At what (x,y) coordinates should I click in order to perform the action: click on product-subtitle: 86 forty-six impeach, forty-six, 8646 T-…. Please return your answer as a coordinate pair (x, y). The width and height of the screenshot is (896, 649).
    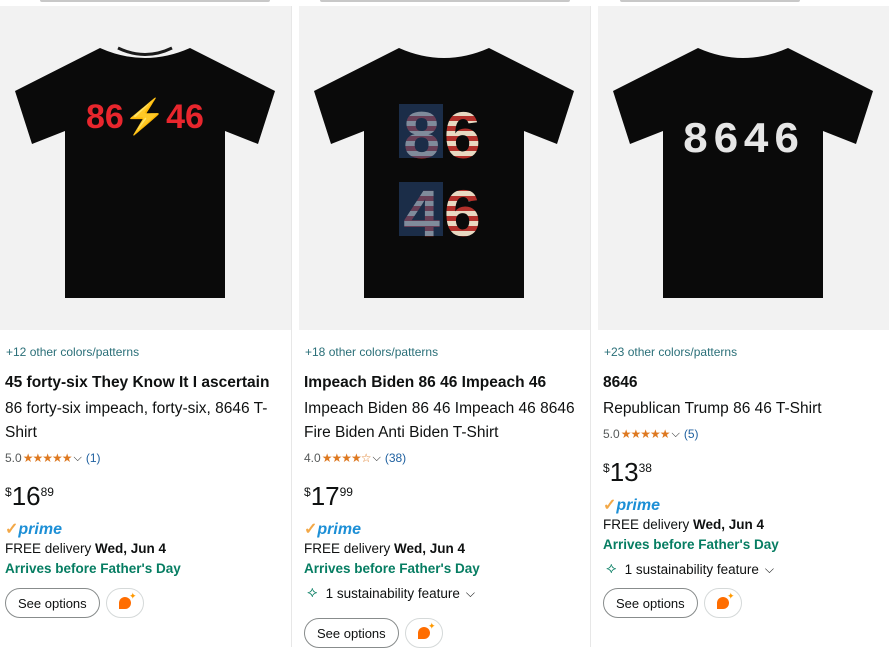
    Looking at the image, I should click on (146, 421).